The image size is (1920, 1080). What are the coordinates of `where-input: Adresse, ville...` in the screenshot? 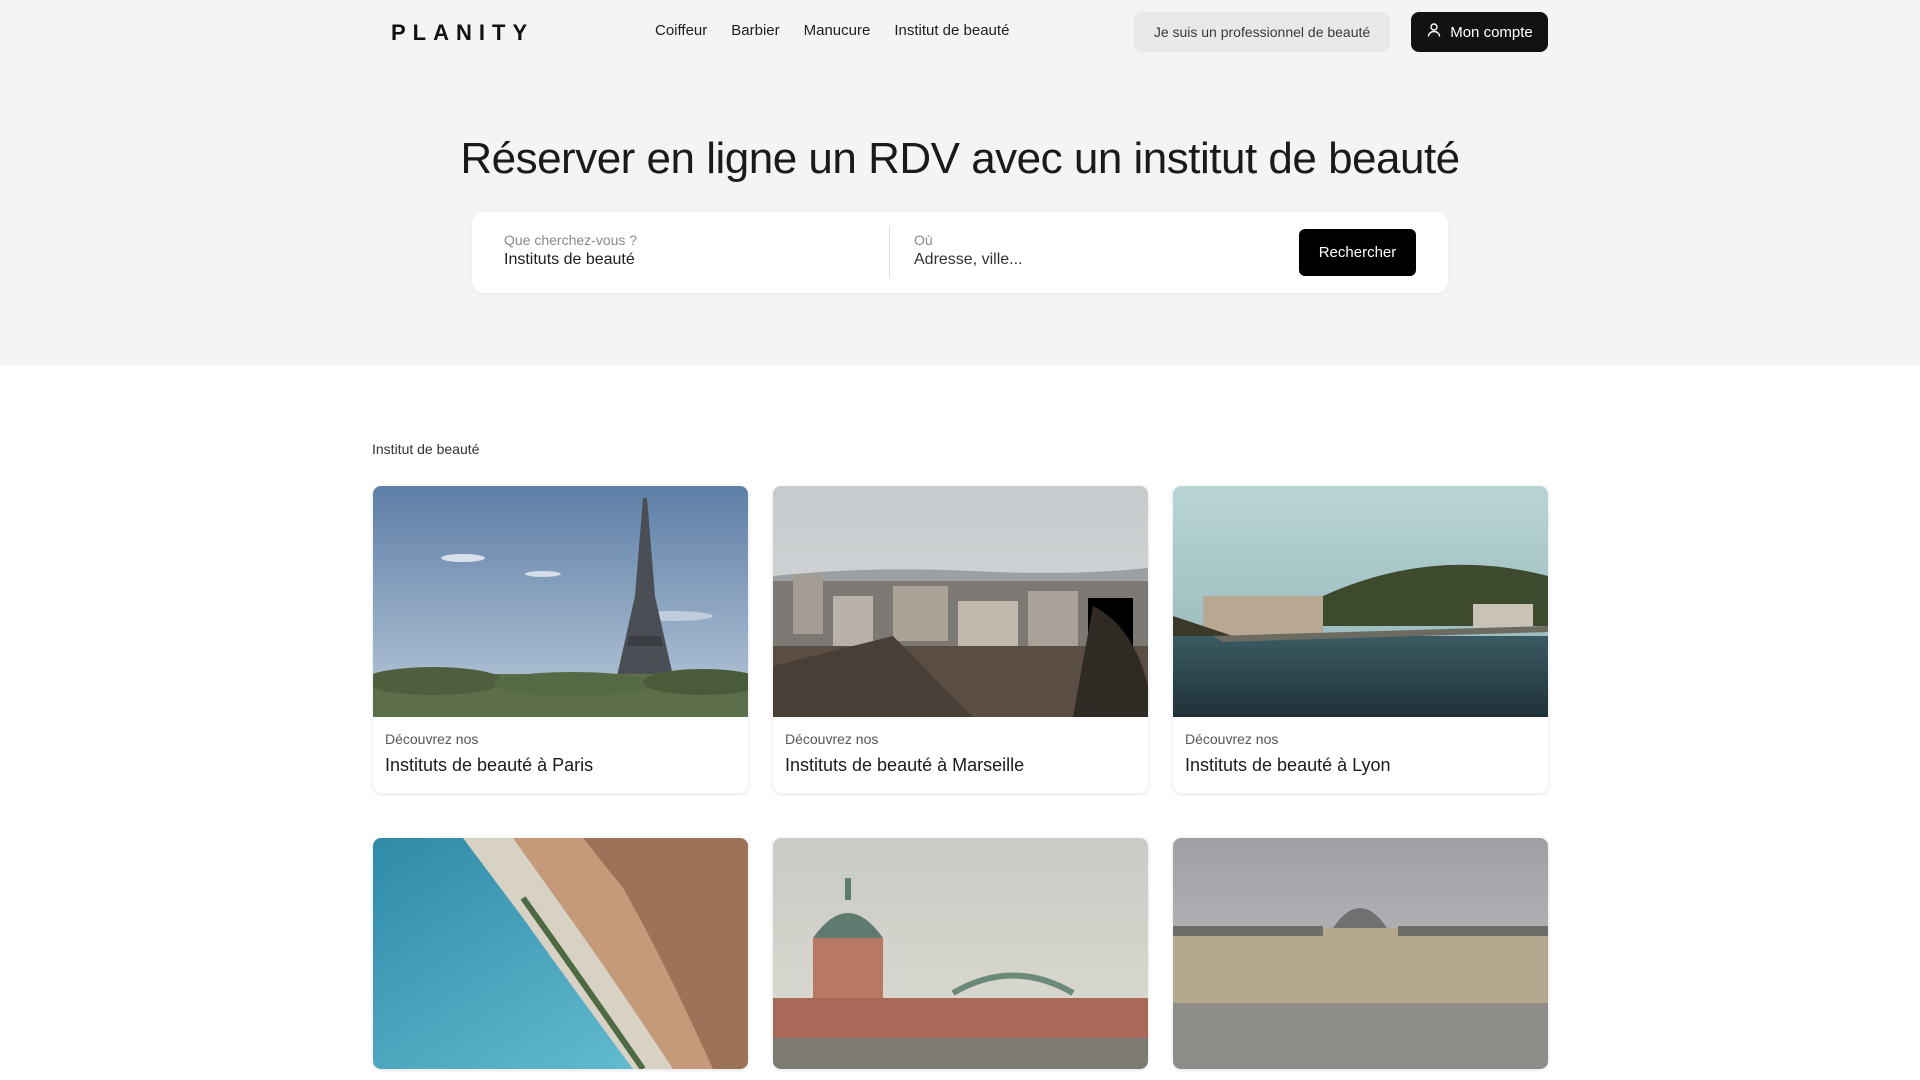 It's located at (968, 260).